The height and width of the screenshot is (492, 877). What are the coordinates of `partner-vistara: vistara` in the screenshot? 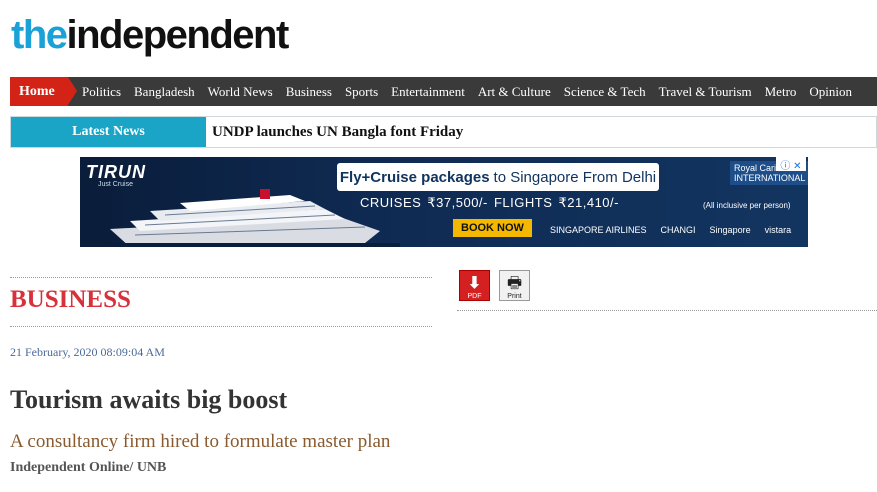 It's located at (778, 230).